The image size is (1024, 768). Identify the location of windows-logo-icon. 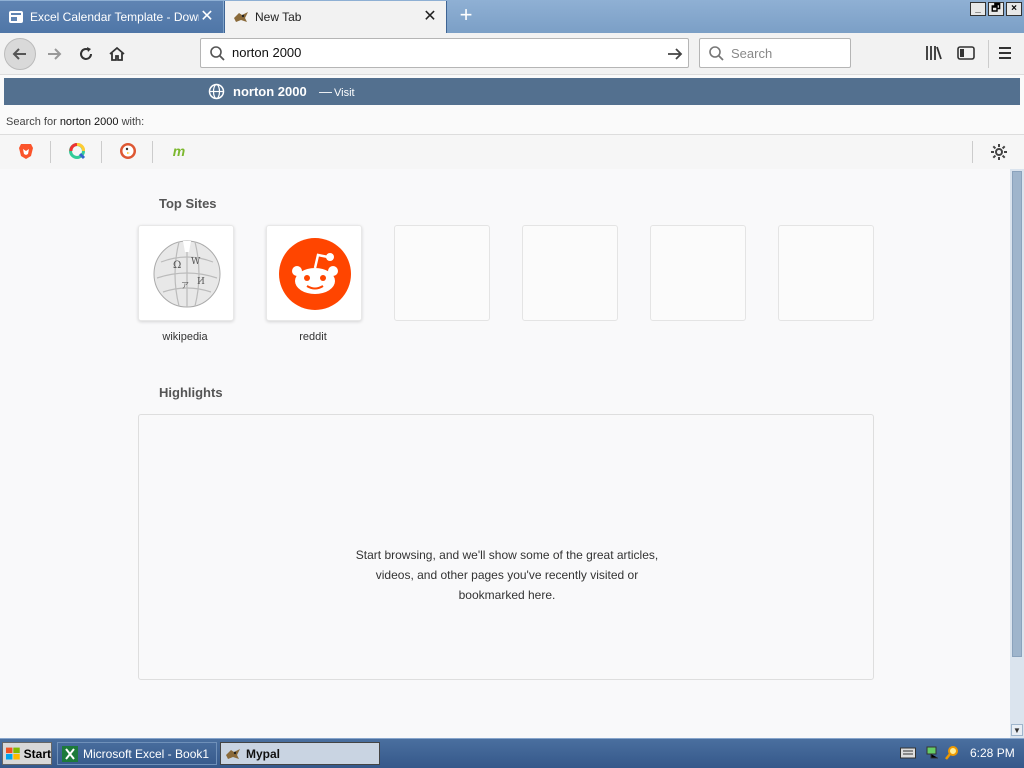
(13, 753).